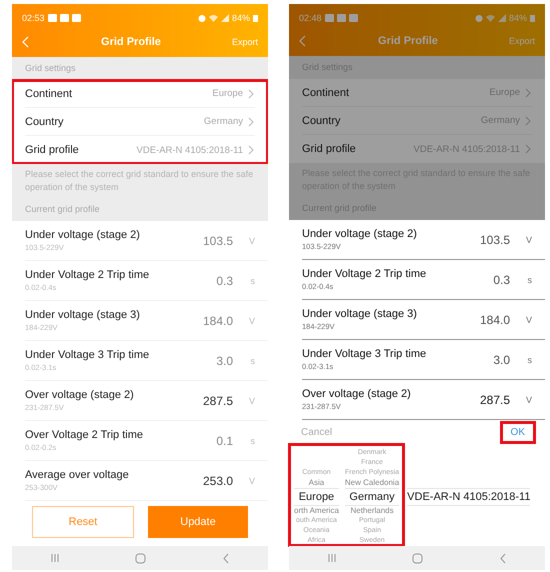  I want to click on picker-selected-option: Germany, so click(372, 497).